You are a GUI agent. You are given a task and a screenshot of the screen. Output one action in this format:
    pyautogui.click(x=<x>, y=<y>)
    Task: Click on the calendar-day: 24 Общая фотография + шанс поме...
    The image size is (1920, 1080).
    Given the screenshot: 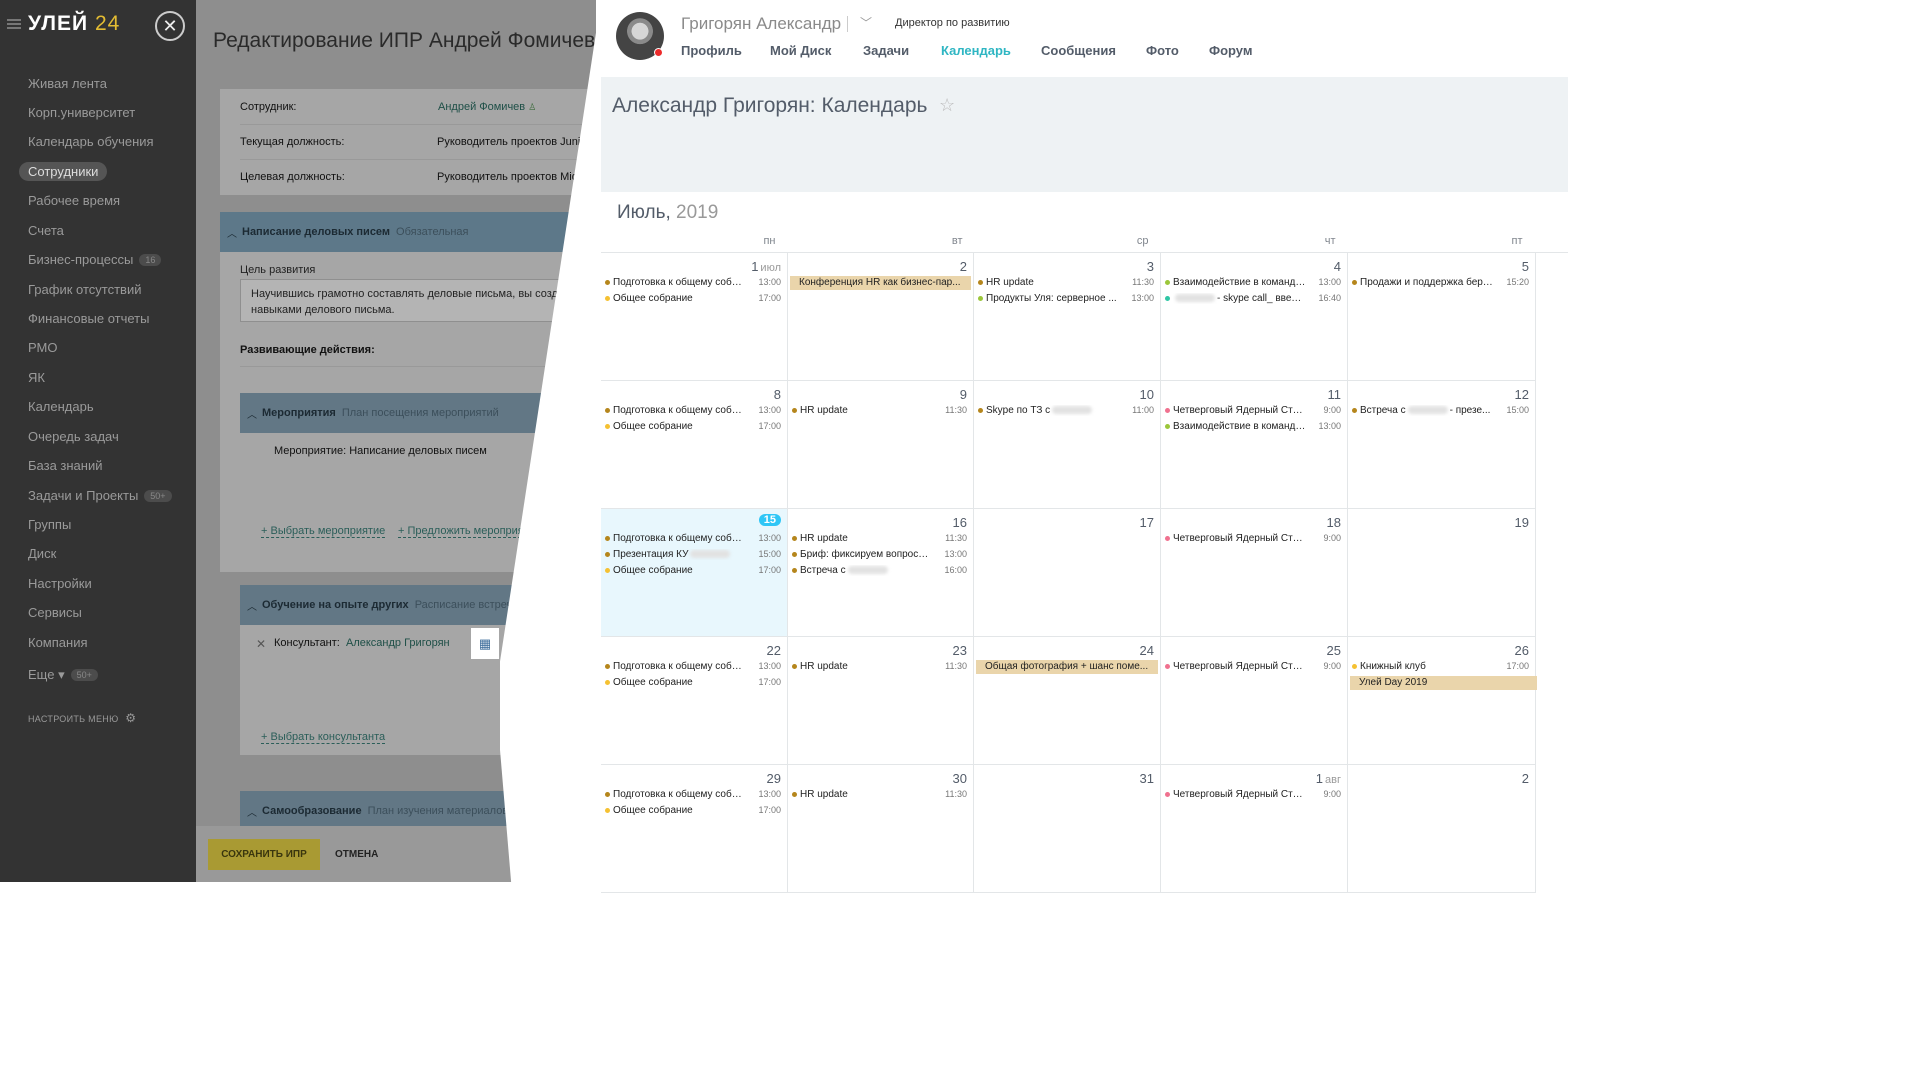 What is the action you would take?
    pyautogui.click(x=1067, y=701)
    